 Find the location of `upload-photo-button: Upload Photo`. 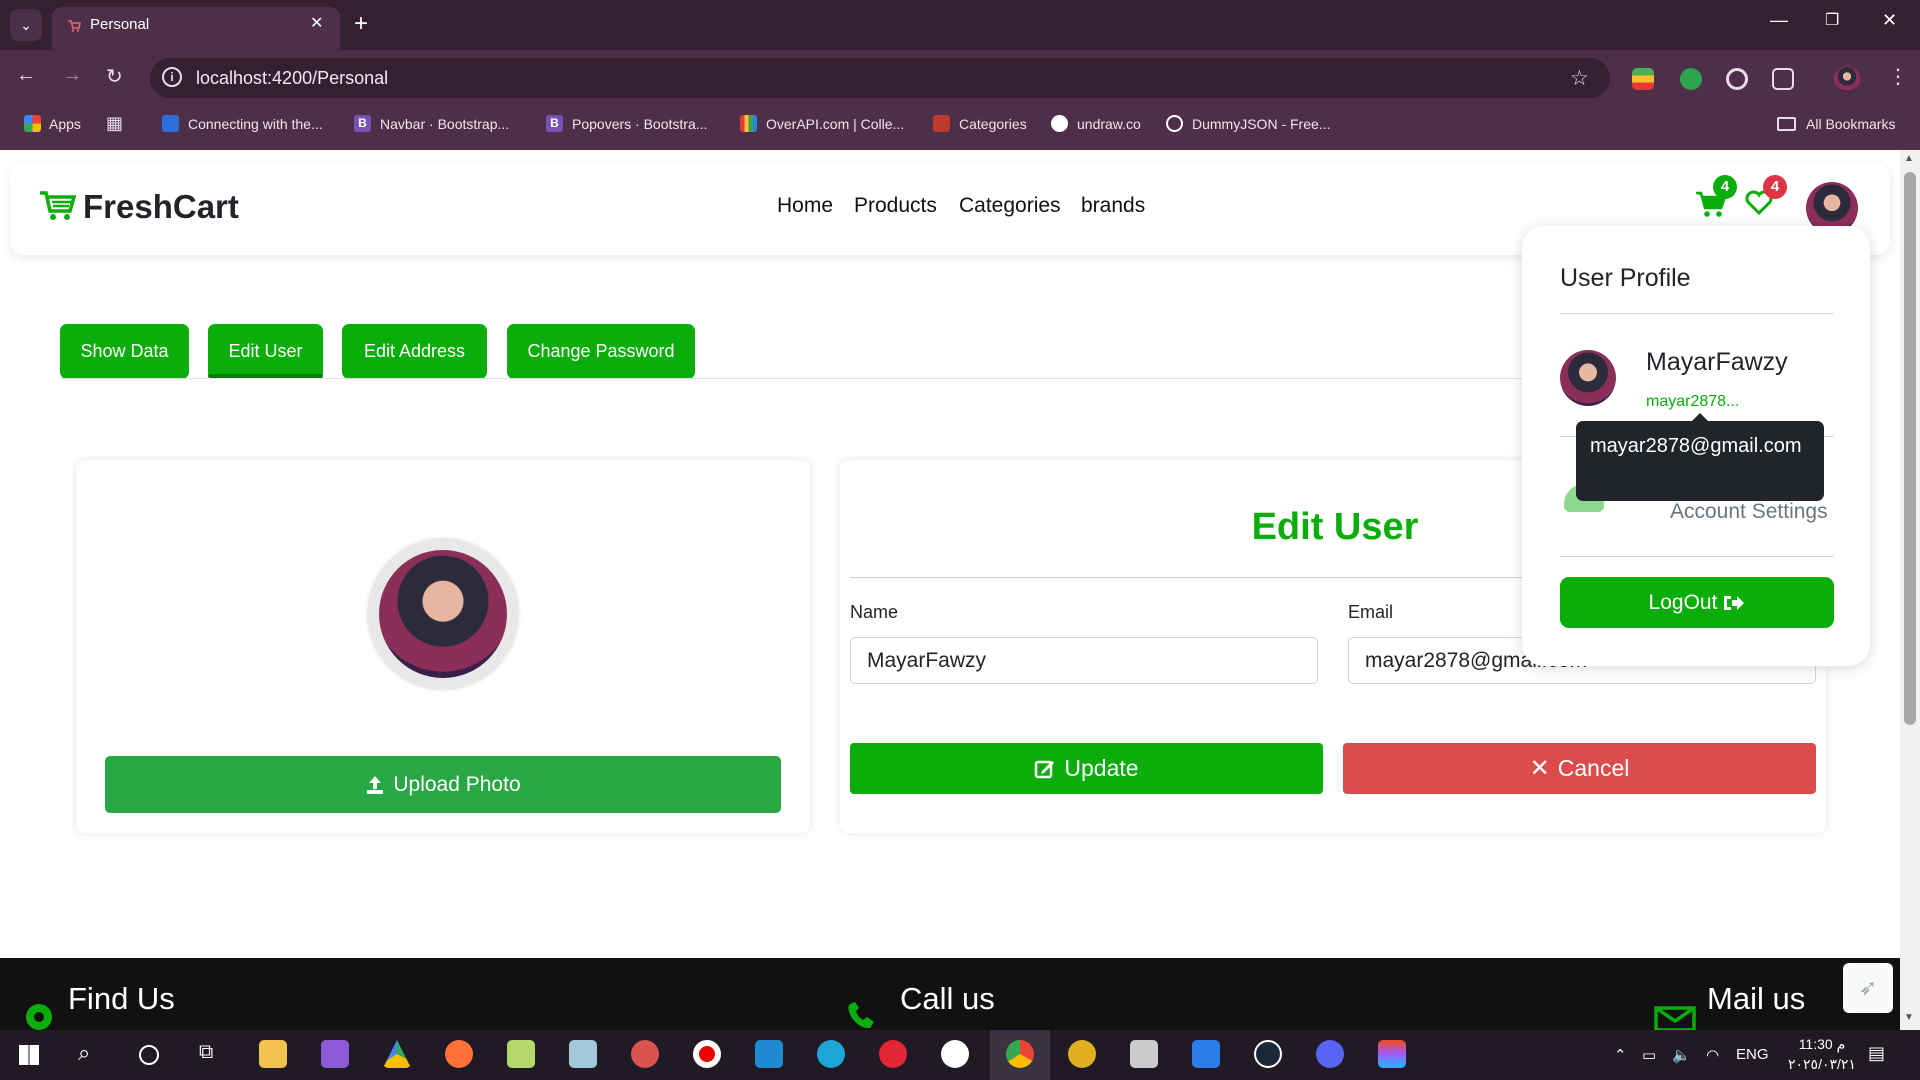

upload-photo-button: Upload Photo is located at coordinates (443, 784).